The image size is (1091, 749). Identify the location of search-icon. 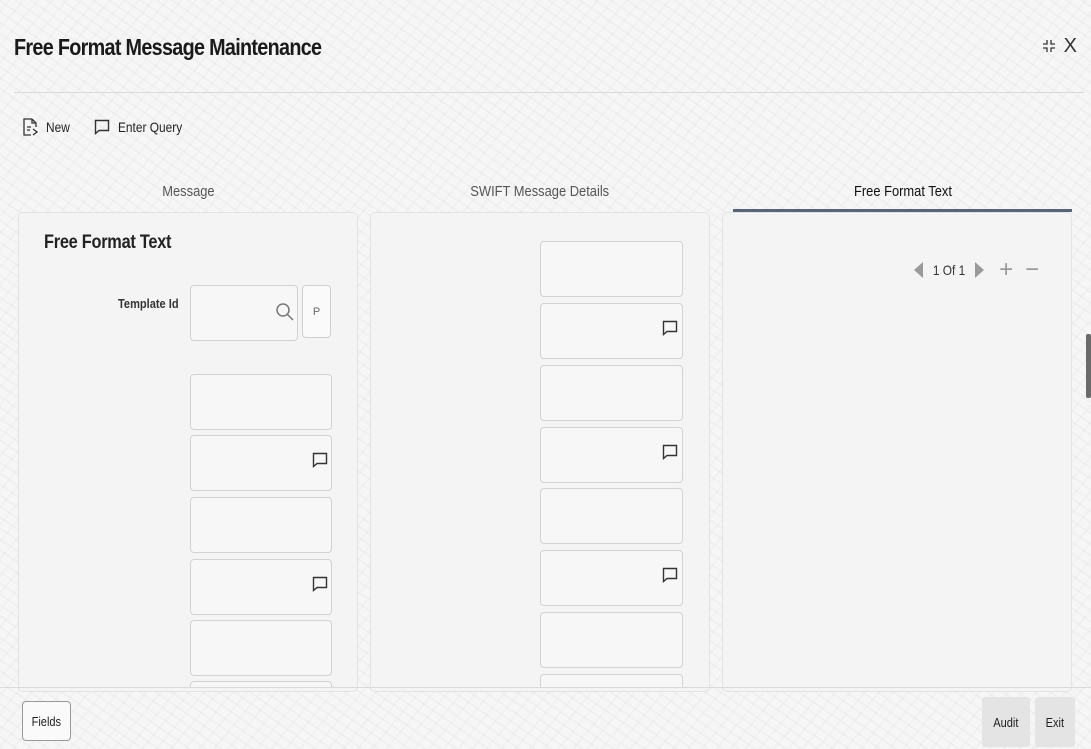
(285, 312).